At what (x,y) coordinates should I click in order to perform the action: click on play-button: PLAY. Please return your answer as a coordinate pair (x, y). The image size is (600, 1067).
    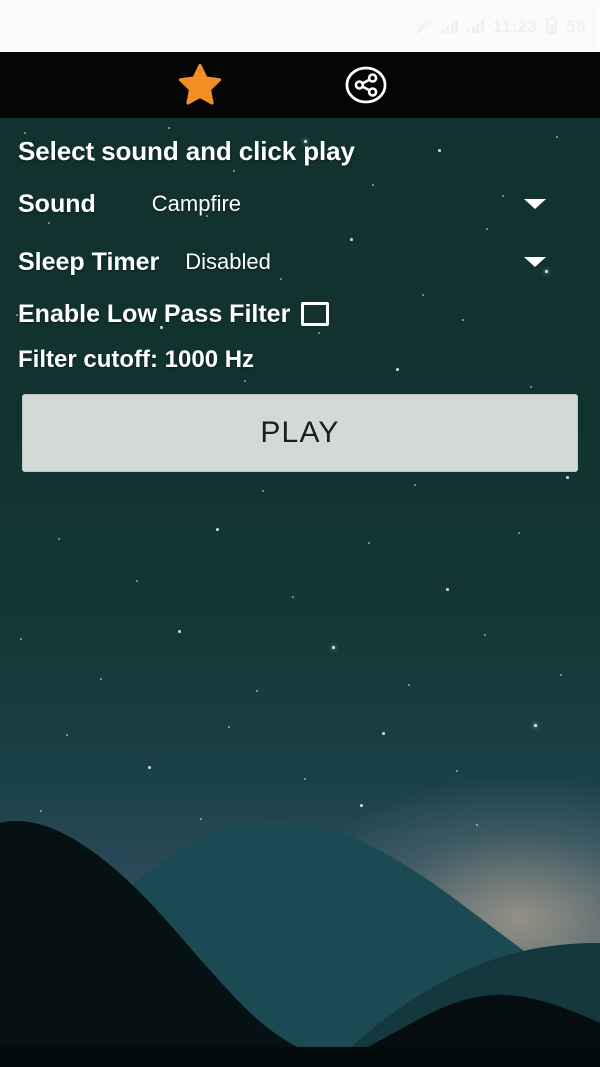
    Looking at the image, I should click on (300, 433).